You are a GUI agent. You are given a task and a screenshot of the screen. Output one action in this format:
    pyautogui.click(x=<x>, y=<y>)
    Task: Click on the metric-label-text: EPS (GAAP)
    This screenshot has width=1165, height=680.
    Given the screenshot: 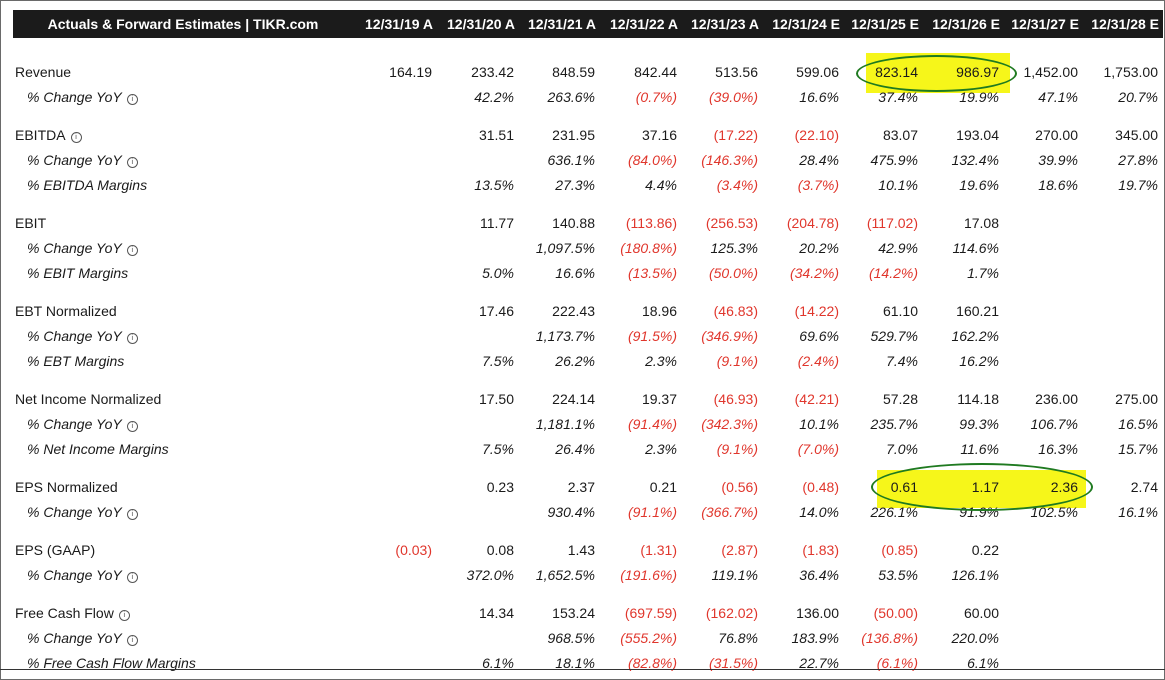 What is the action you would take?
    pyautogui.click(x=55, y=550)
    